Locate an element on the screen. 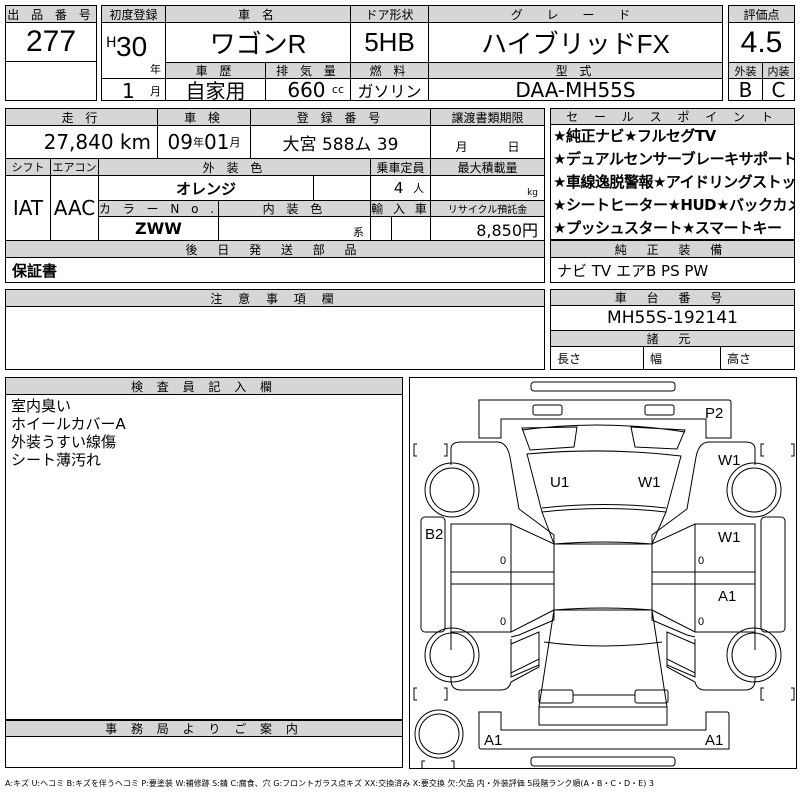 The width and height of the screenshot is (800, 800). mark-w1-roof: W1 is located at coordinates (649, 482).